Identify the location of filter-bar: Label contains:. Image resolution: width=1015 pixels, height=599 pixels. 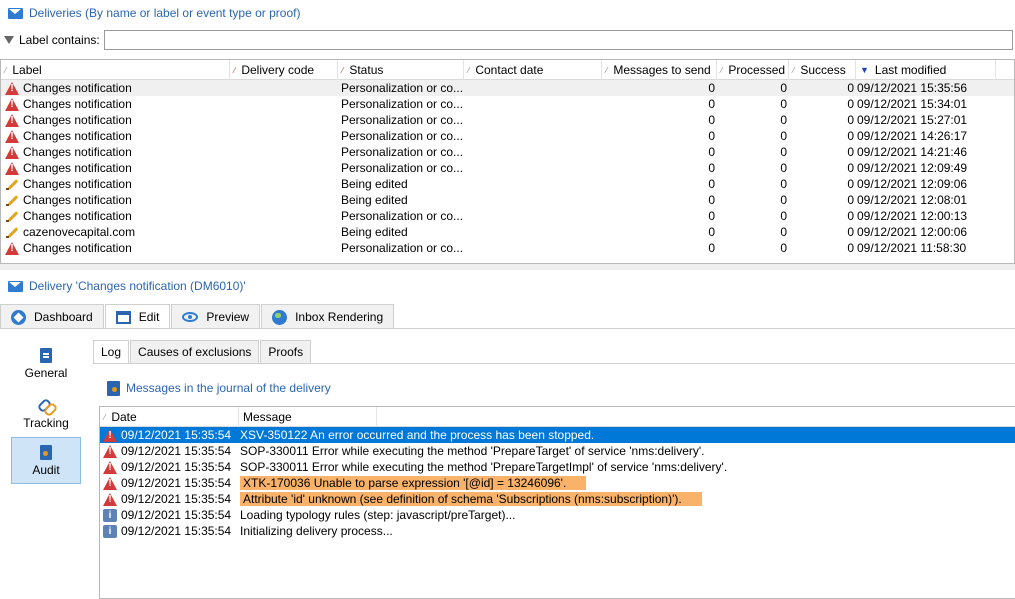
(507, 40).